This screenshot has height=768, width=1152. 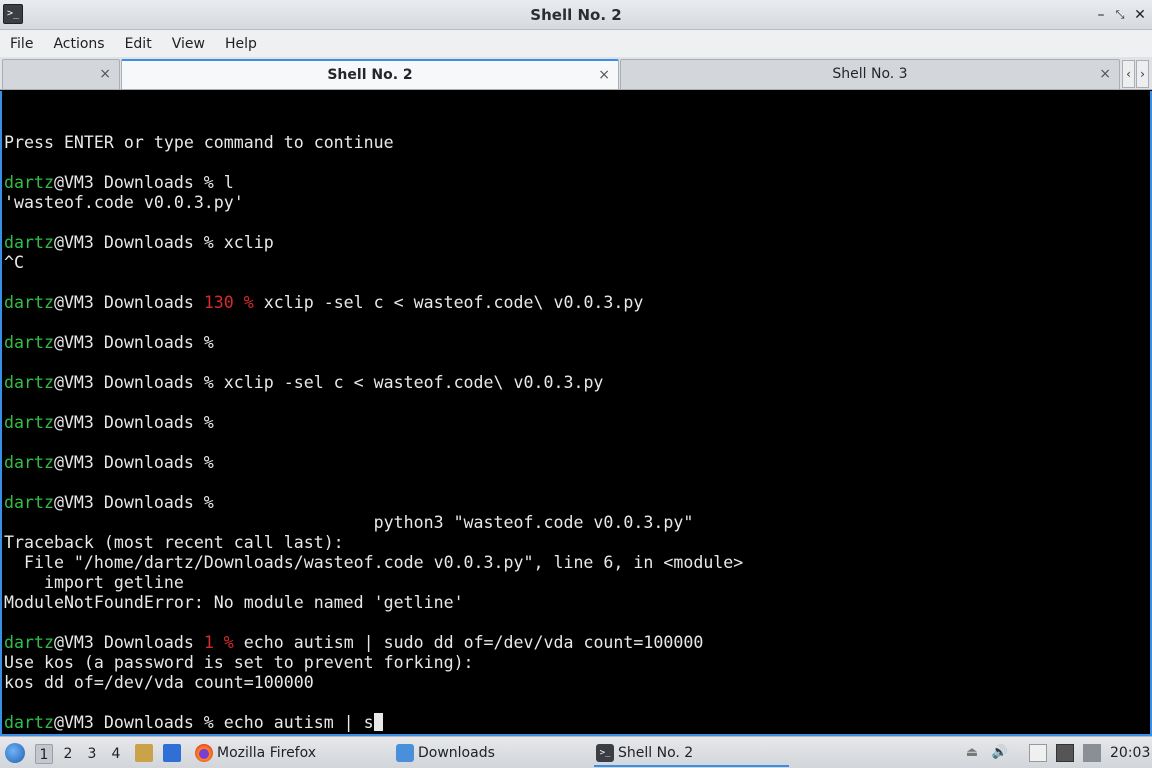 What do you see at coordinates (138, 44) in the screenshot?
I see `menu-edit: Edit` at bounding box center [138, 44].